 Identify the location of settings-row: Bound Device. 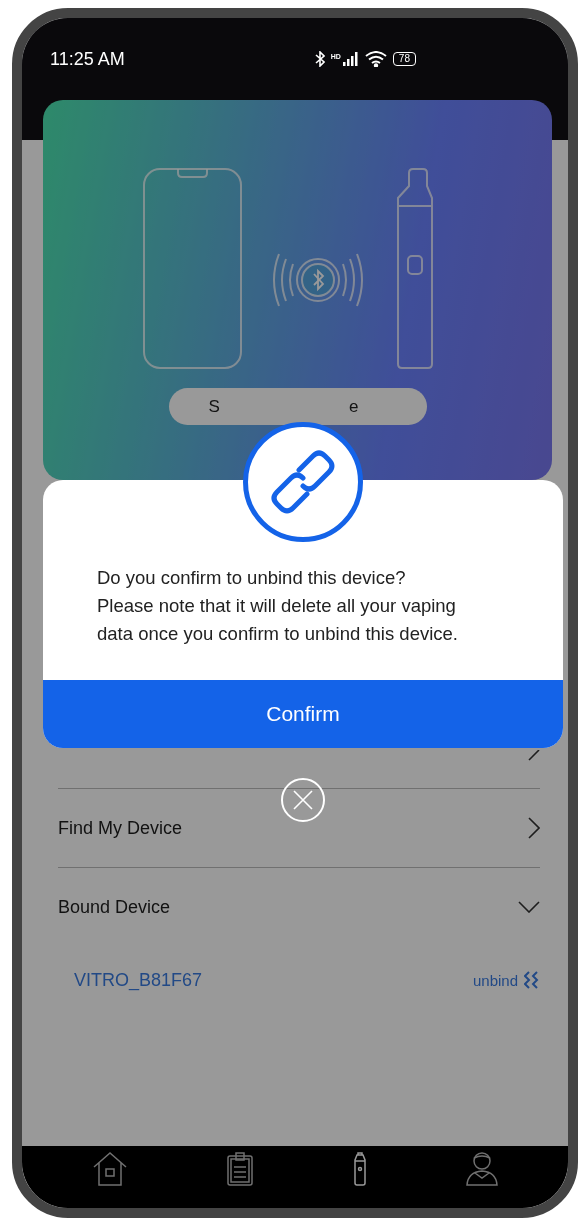
(299, 907).